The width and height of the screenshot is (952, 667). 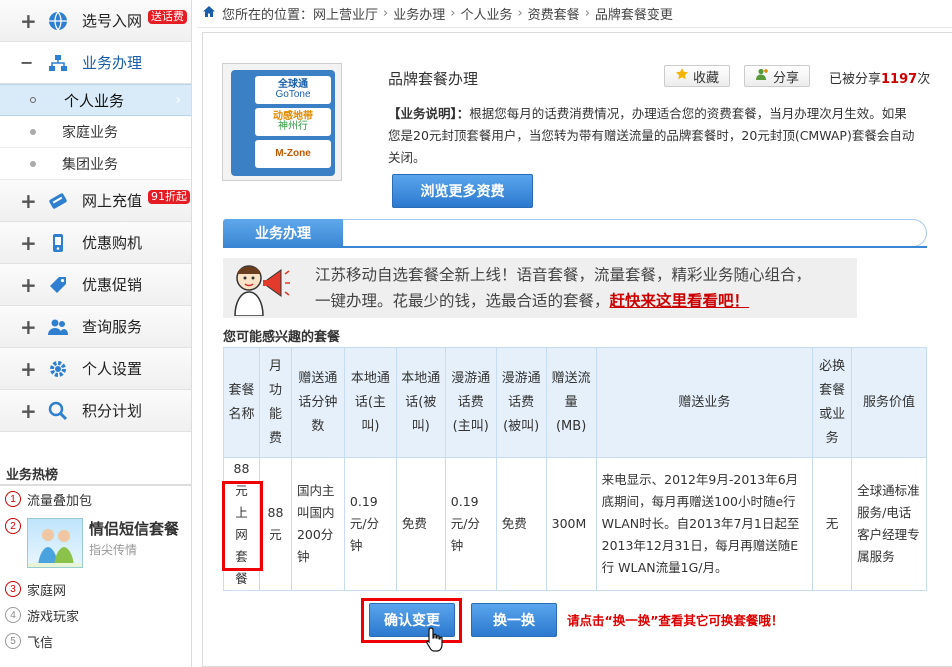 I want to click on breadcrumb-item: 个人业务, so click(x=486, y=13).